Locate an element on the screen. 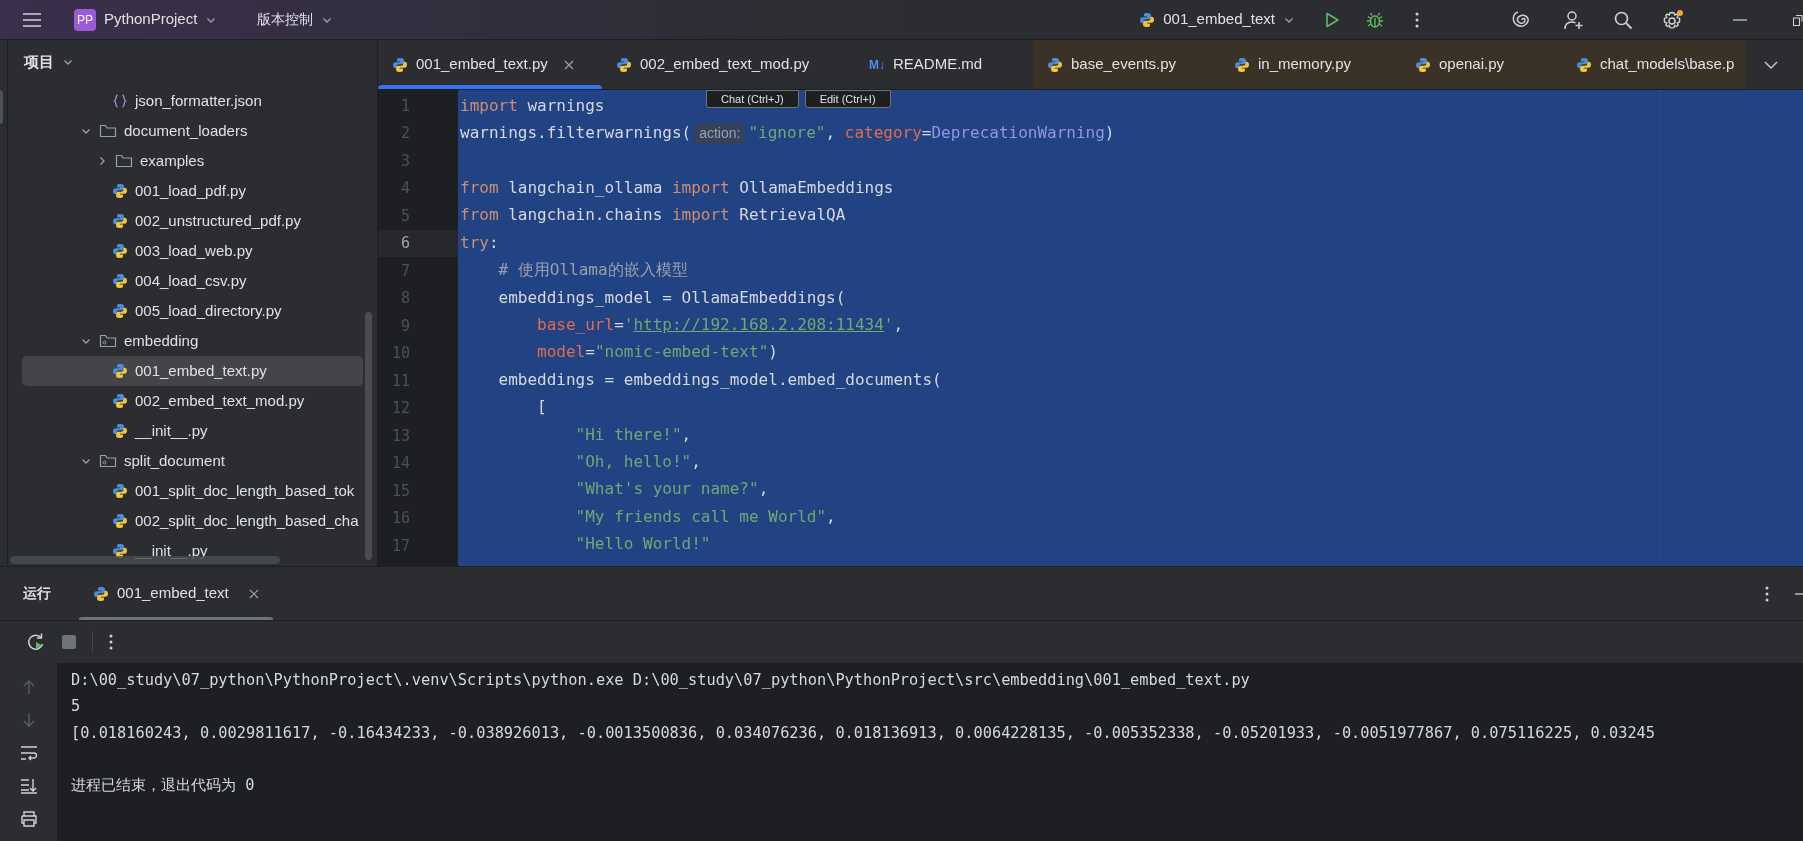  editor-tab: 001_embed_text.py is located at coordinates (490, 64).